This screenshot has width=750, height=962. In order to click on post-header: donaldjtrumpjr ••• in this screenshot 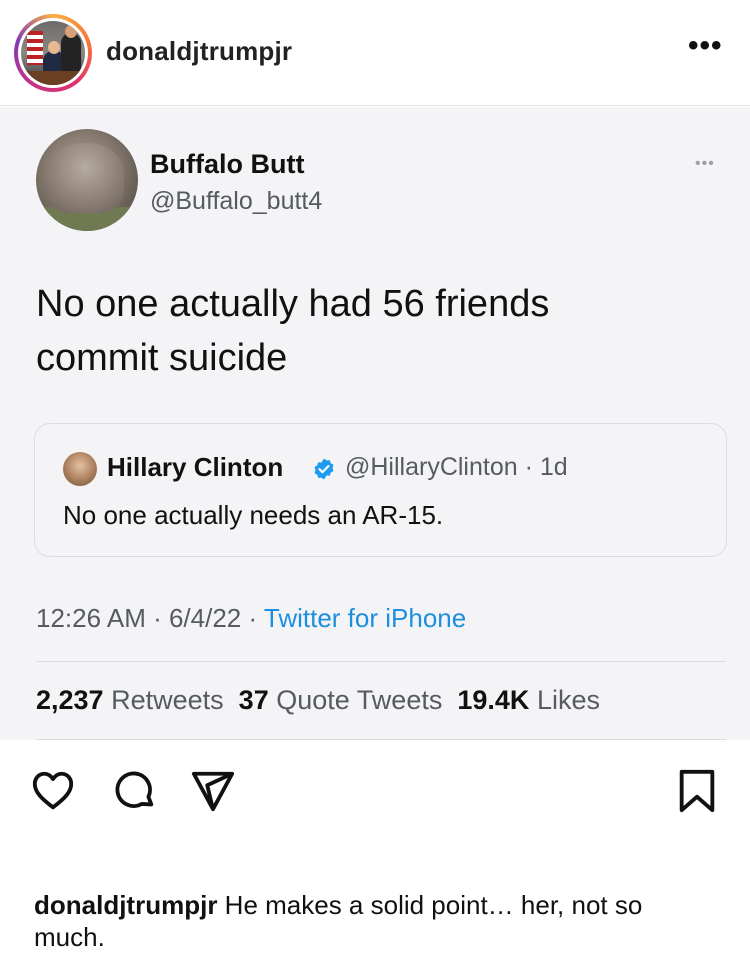, I will do `click(375, 53)`.